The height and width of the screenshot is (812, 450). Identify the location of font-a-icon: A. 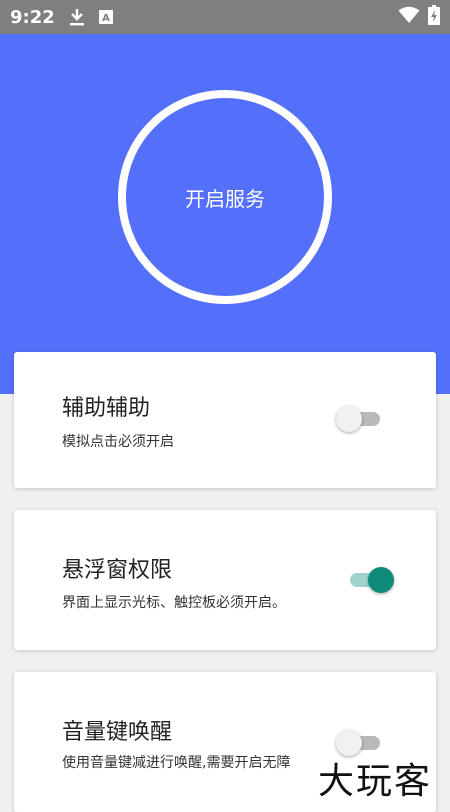
(105, 17).